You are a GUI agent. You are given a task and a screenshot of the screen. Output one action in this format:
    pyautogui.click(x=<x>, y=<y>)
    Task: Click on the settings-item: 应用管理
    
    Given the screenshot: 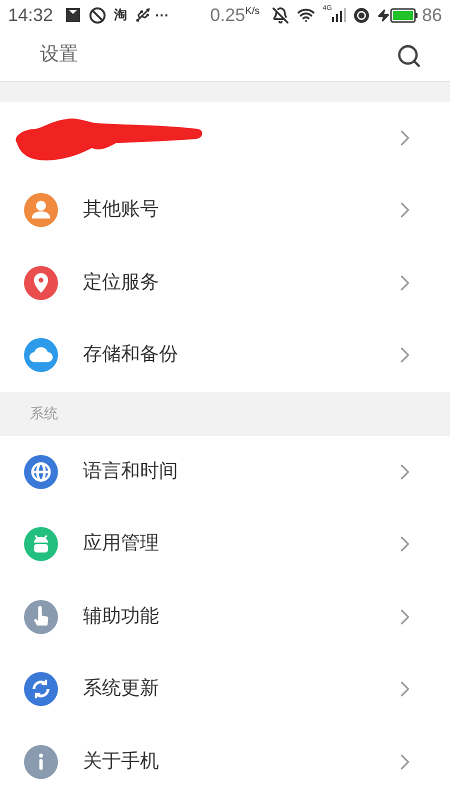 What is the action you would take?
    pyautogui.click(x=225, y=544)
    